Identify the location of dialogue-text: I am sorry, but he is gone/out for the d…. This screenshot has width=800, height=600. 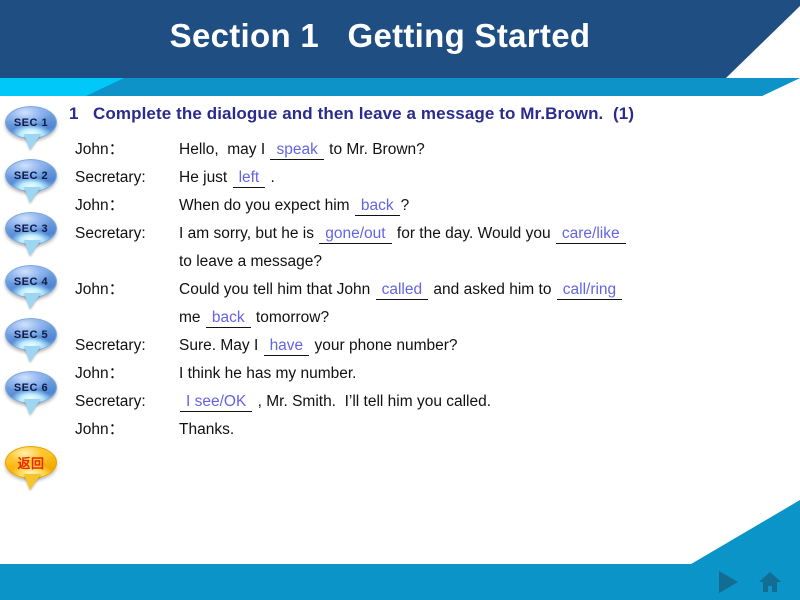
(489, 234).